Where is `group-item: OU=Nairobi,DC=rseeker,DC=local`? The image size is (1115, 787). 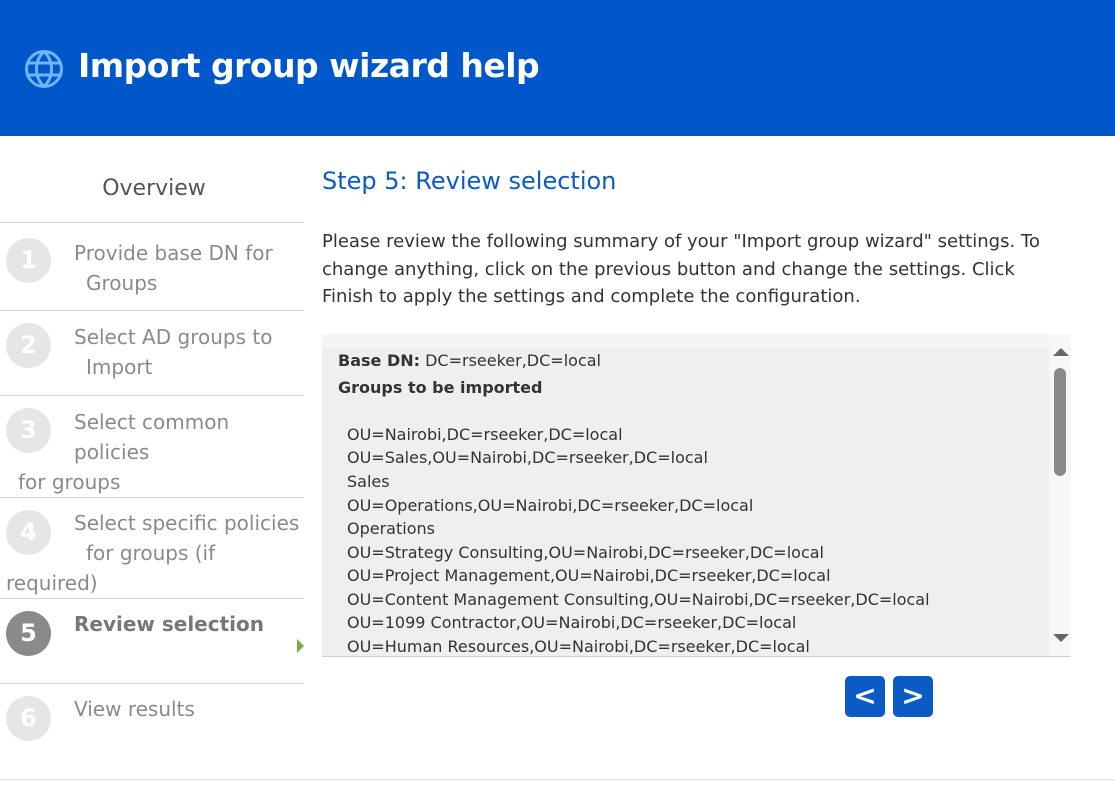 group-item: OU=Nairobi,DC=rseeker,DC=local is located at coordinates (485, 434).